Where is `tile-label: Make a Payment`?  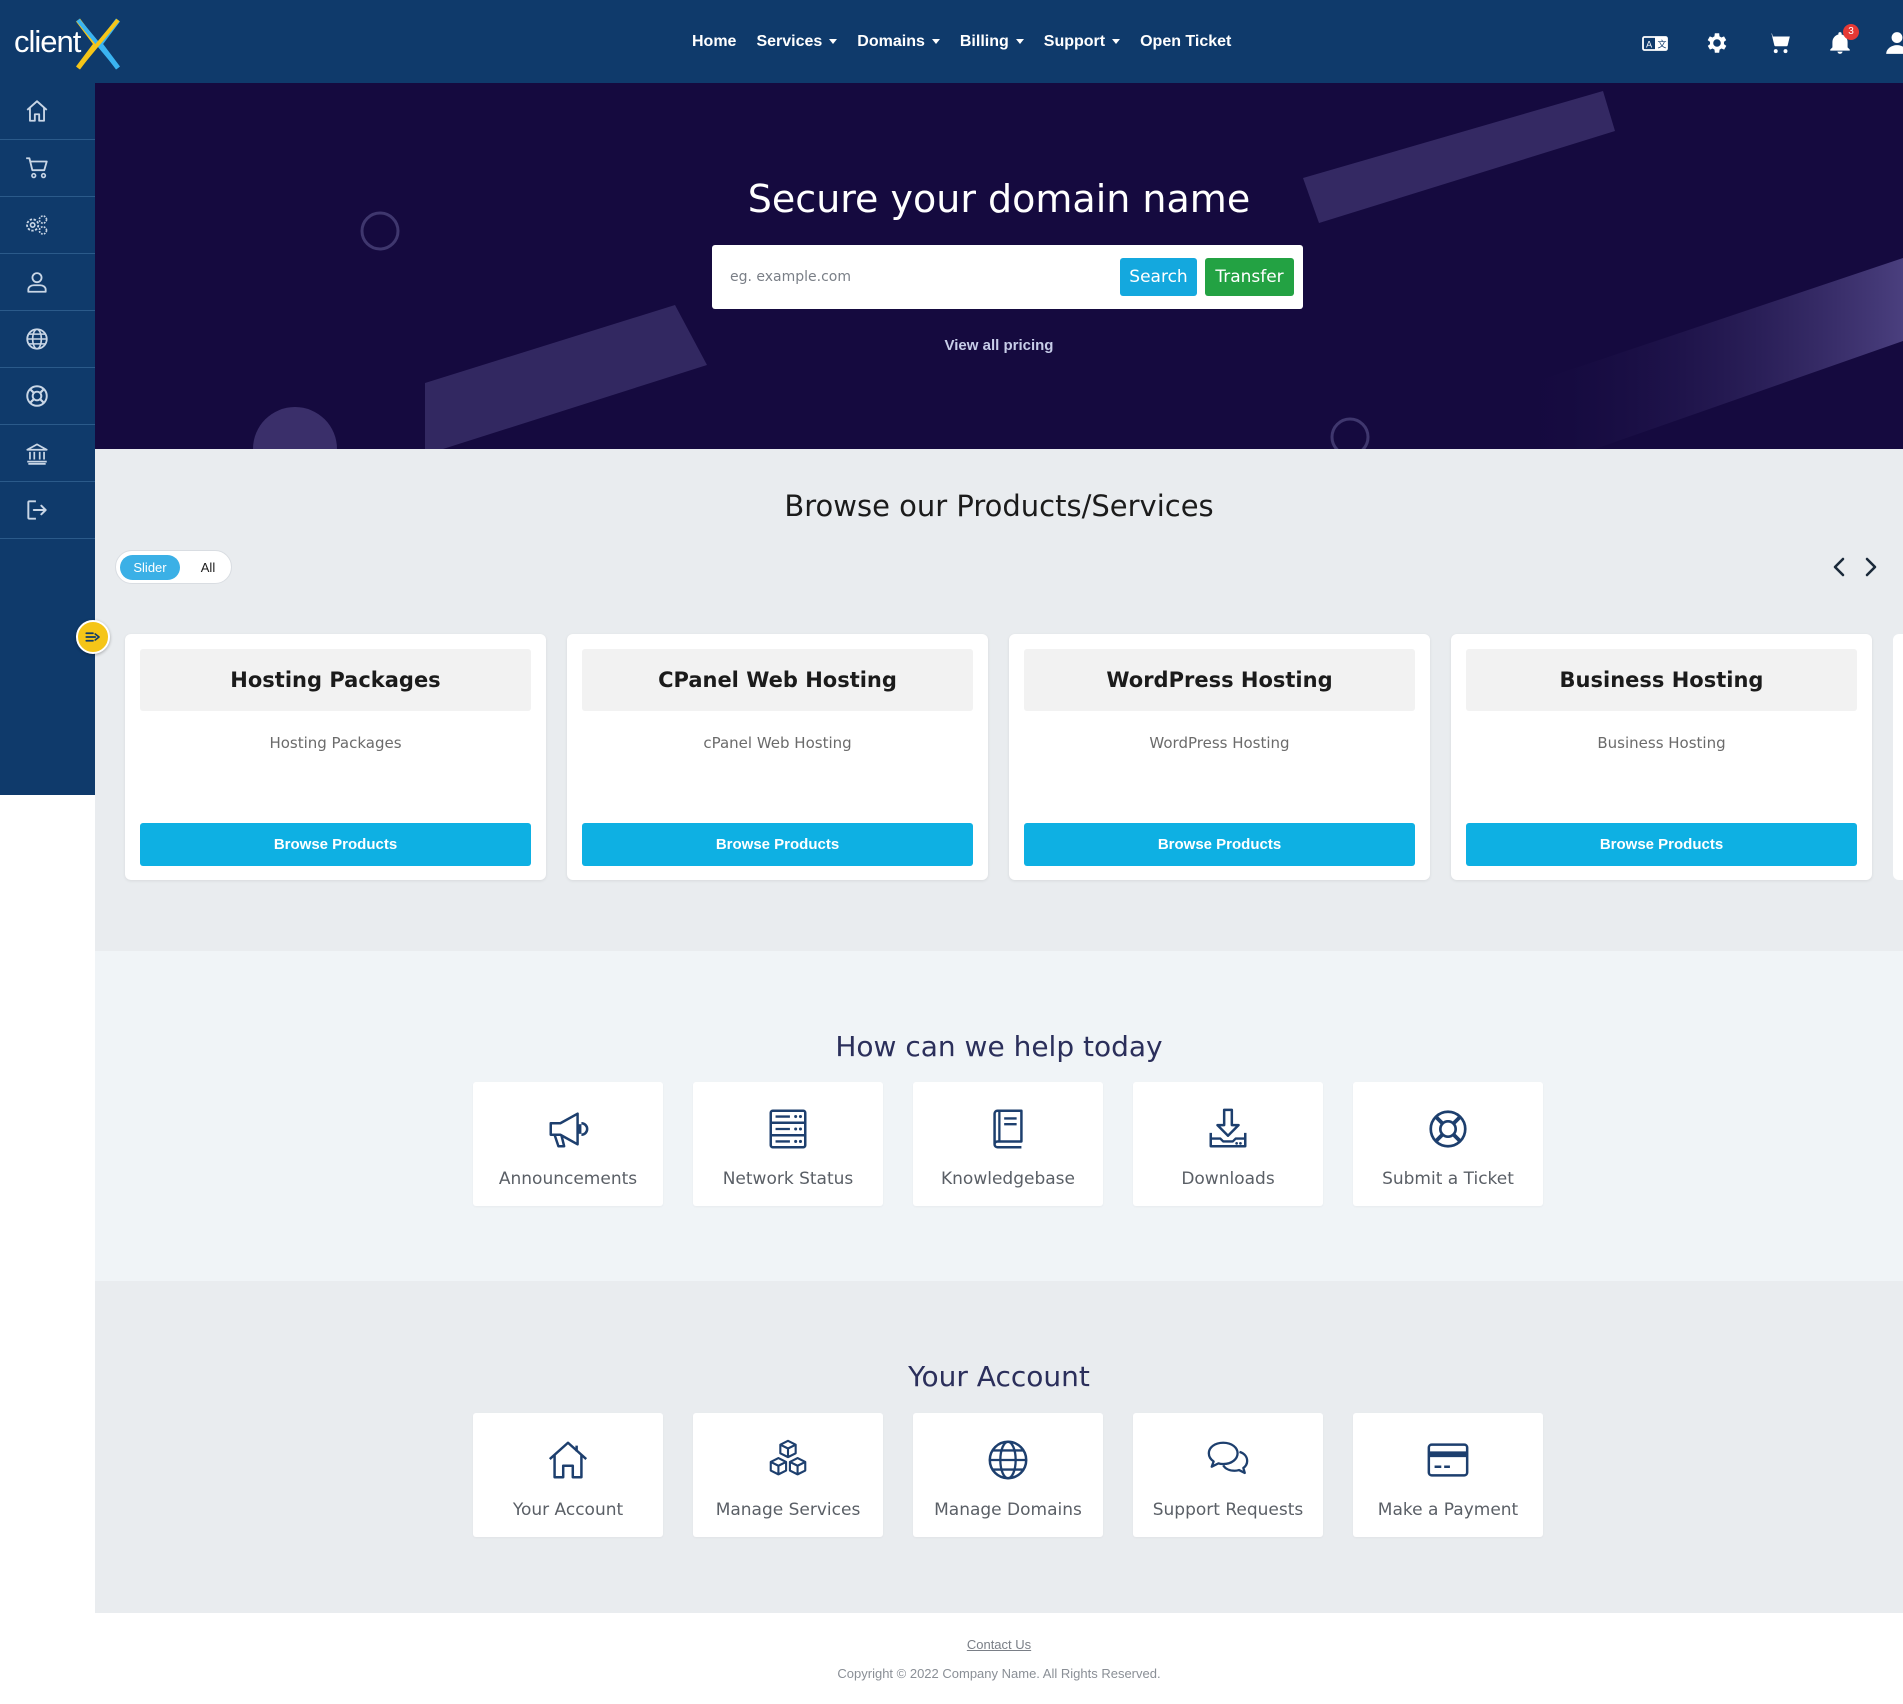
tile-label: Make a Payment is located at coordinates (1448, 1510).